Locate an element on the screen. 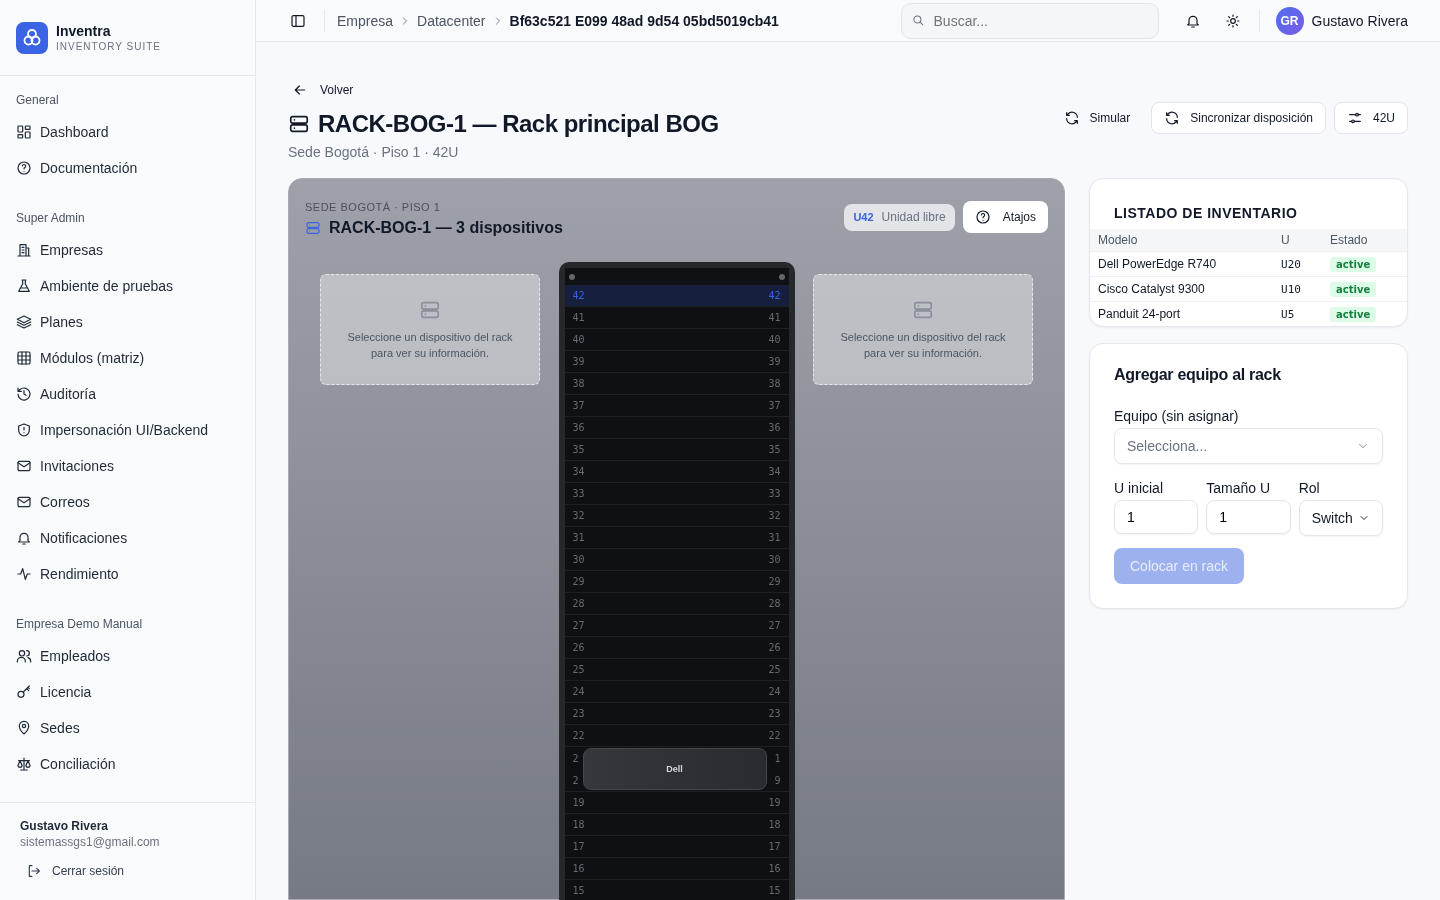  flask-icon is located at coordinates (24, 286).